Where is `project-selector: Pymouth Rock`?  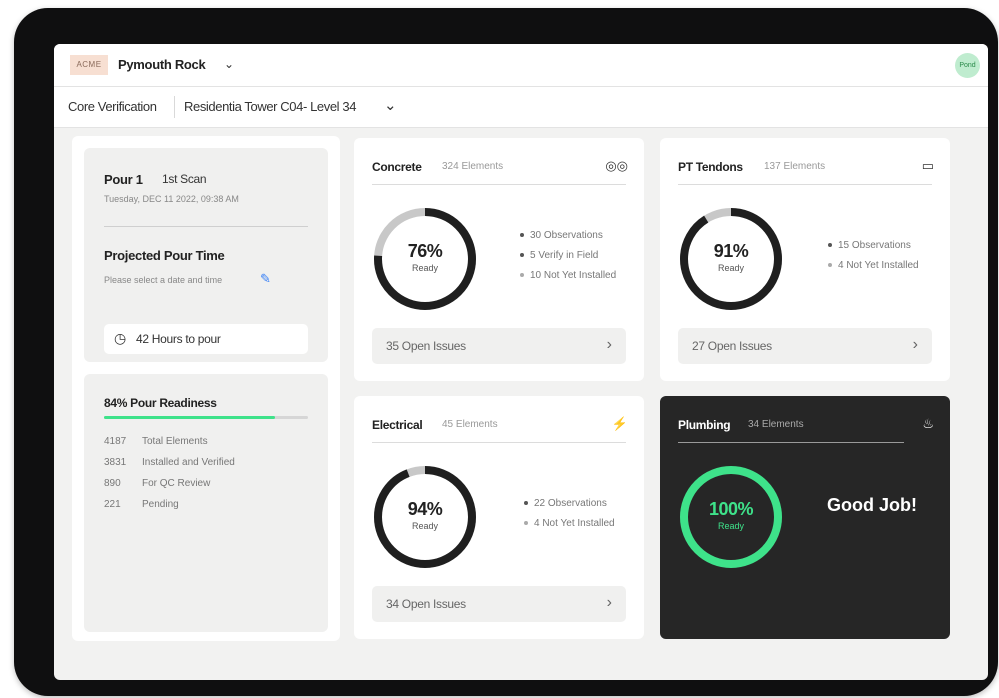 project-selector: Pymouth Rock is located at coordinates (162, 64).